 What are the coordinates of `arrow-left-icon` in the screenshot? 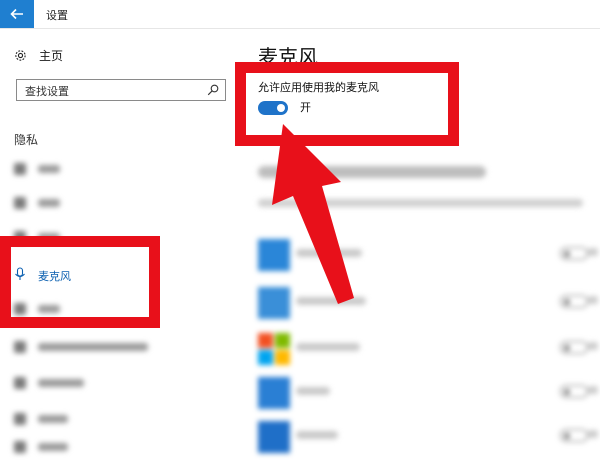 It's located at (16, 14).